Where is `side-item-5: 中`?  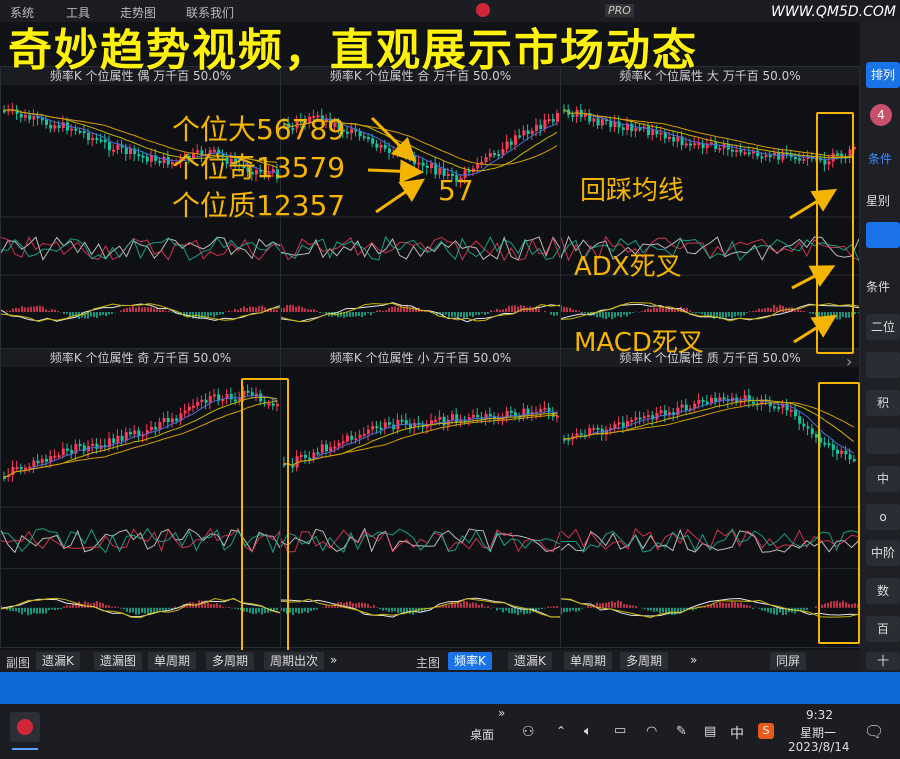 side-item-5: 中 is located at coordinates (883, 479).